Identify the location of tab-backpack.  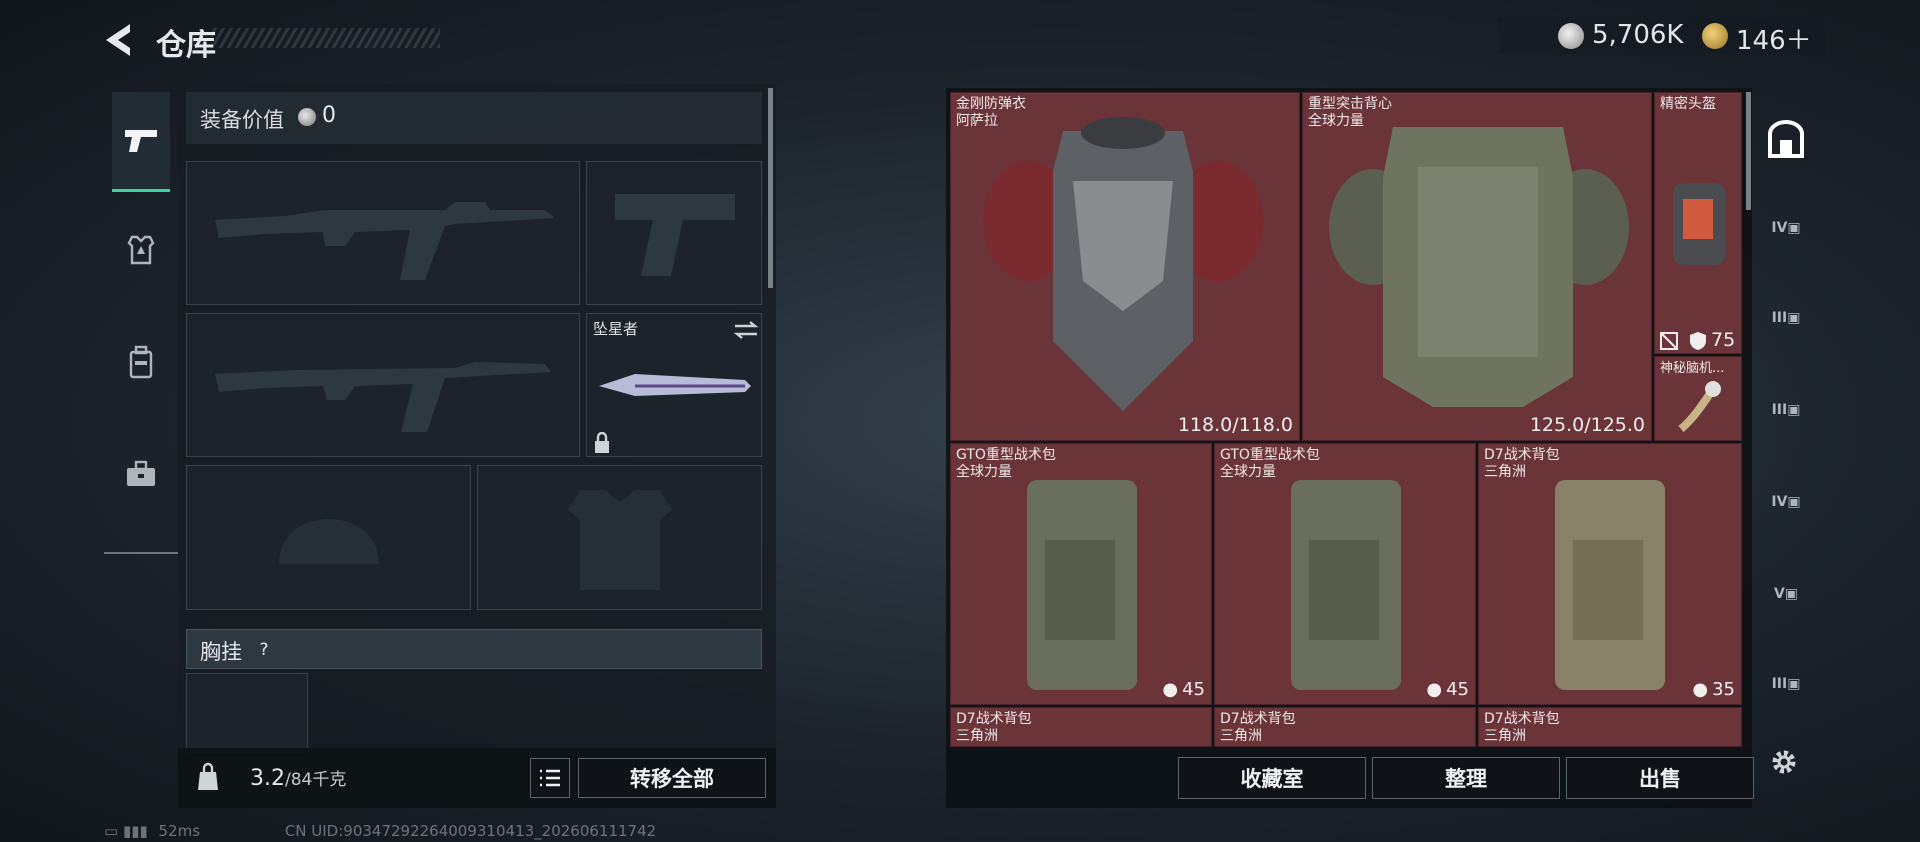
(141, 362).